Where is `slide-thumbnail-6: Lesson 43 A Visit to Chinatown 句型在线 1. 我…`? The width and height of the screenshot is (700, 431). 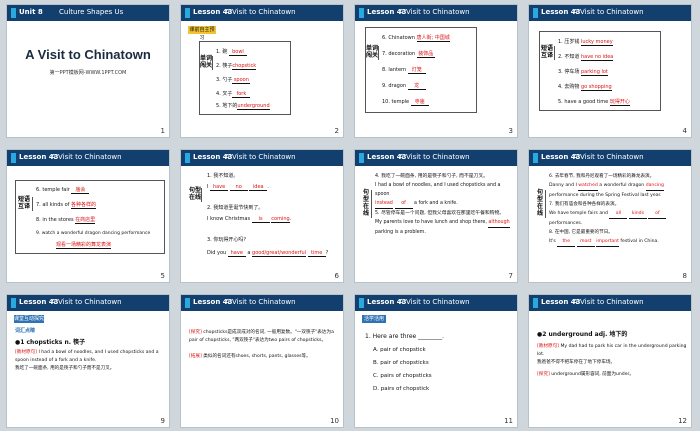
slide-thumbnail-6: Lesson 43 A Visit to Chinatown 句型在线 1. 我… is located at coordinates (262, 216).